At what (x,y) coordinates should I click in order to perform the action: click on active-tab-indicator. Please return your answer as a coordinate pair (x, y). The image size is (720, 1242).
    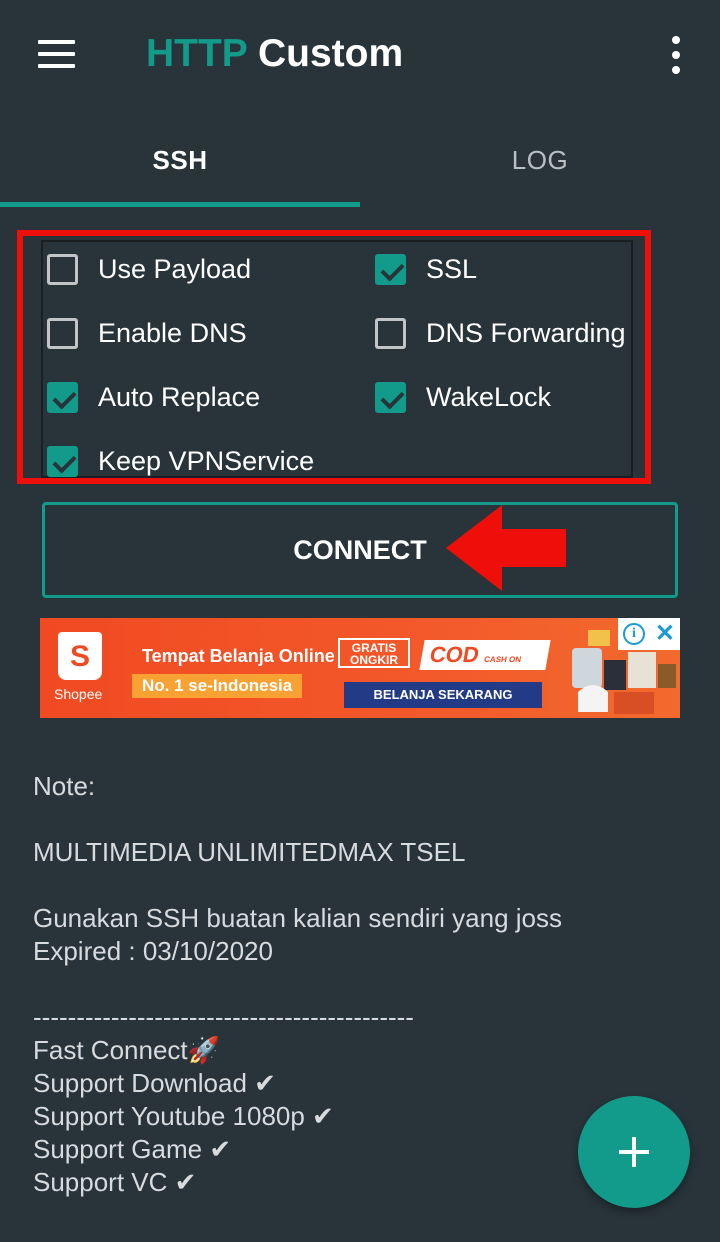
    Looking at the image, I should click on (180, 204).